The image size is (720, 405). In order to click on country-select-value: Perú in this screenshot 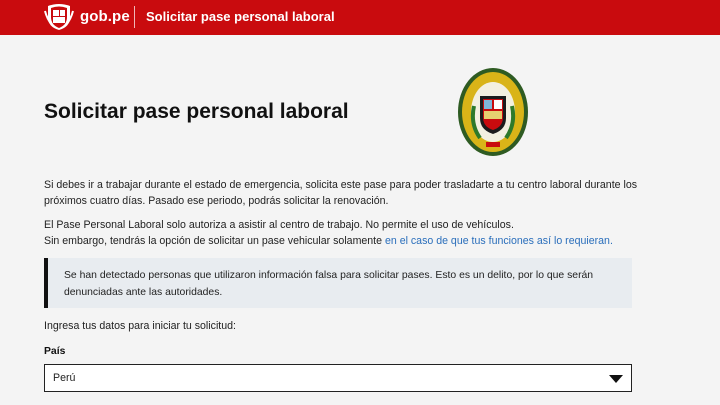, I will do `click(64, 378)`.